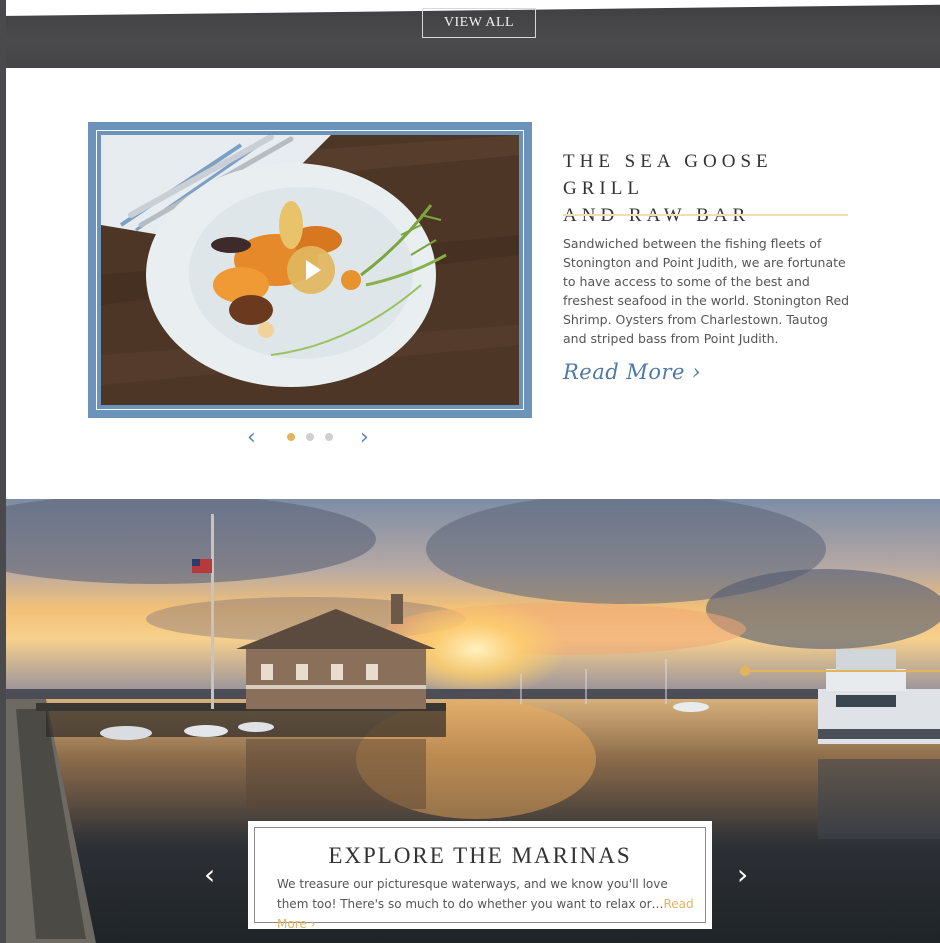 This screenshot has width=940, height=943. Describe the element at coordinates (742, 874) in the screenshot. I see `hero-next-arrow: ›` at that location.